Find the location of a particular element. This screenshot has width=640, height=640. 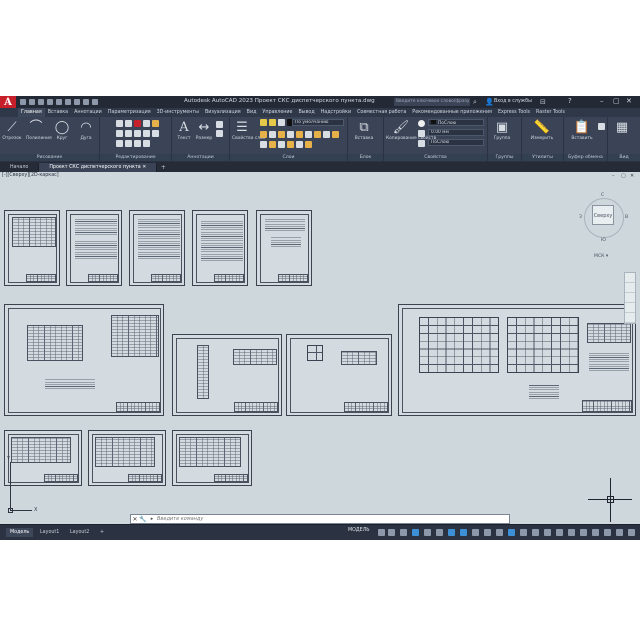

tab-view: Вид is located at coordinates (252, 112).